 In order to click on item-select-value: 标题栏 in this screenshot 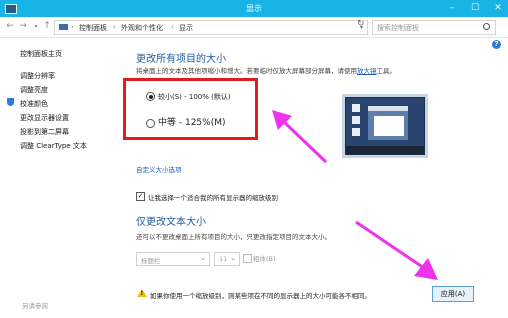, I will do `click(151, 261)`.